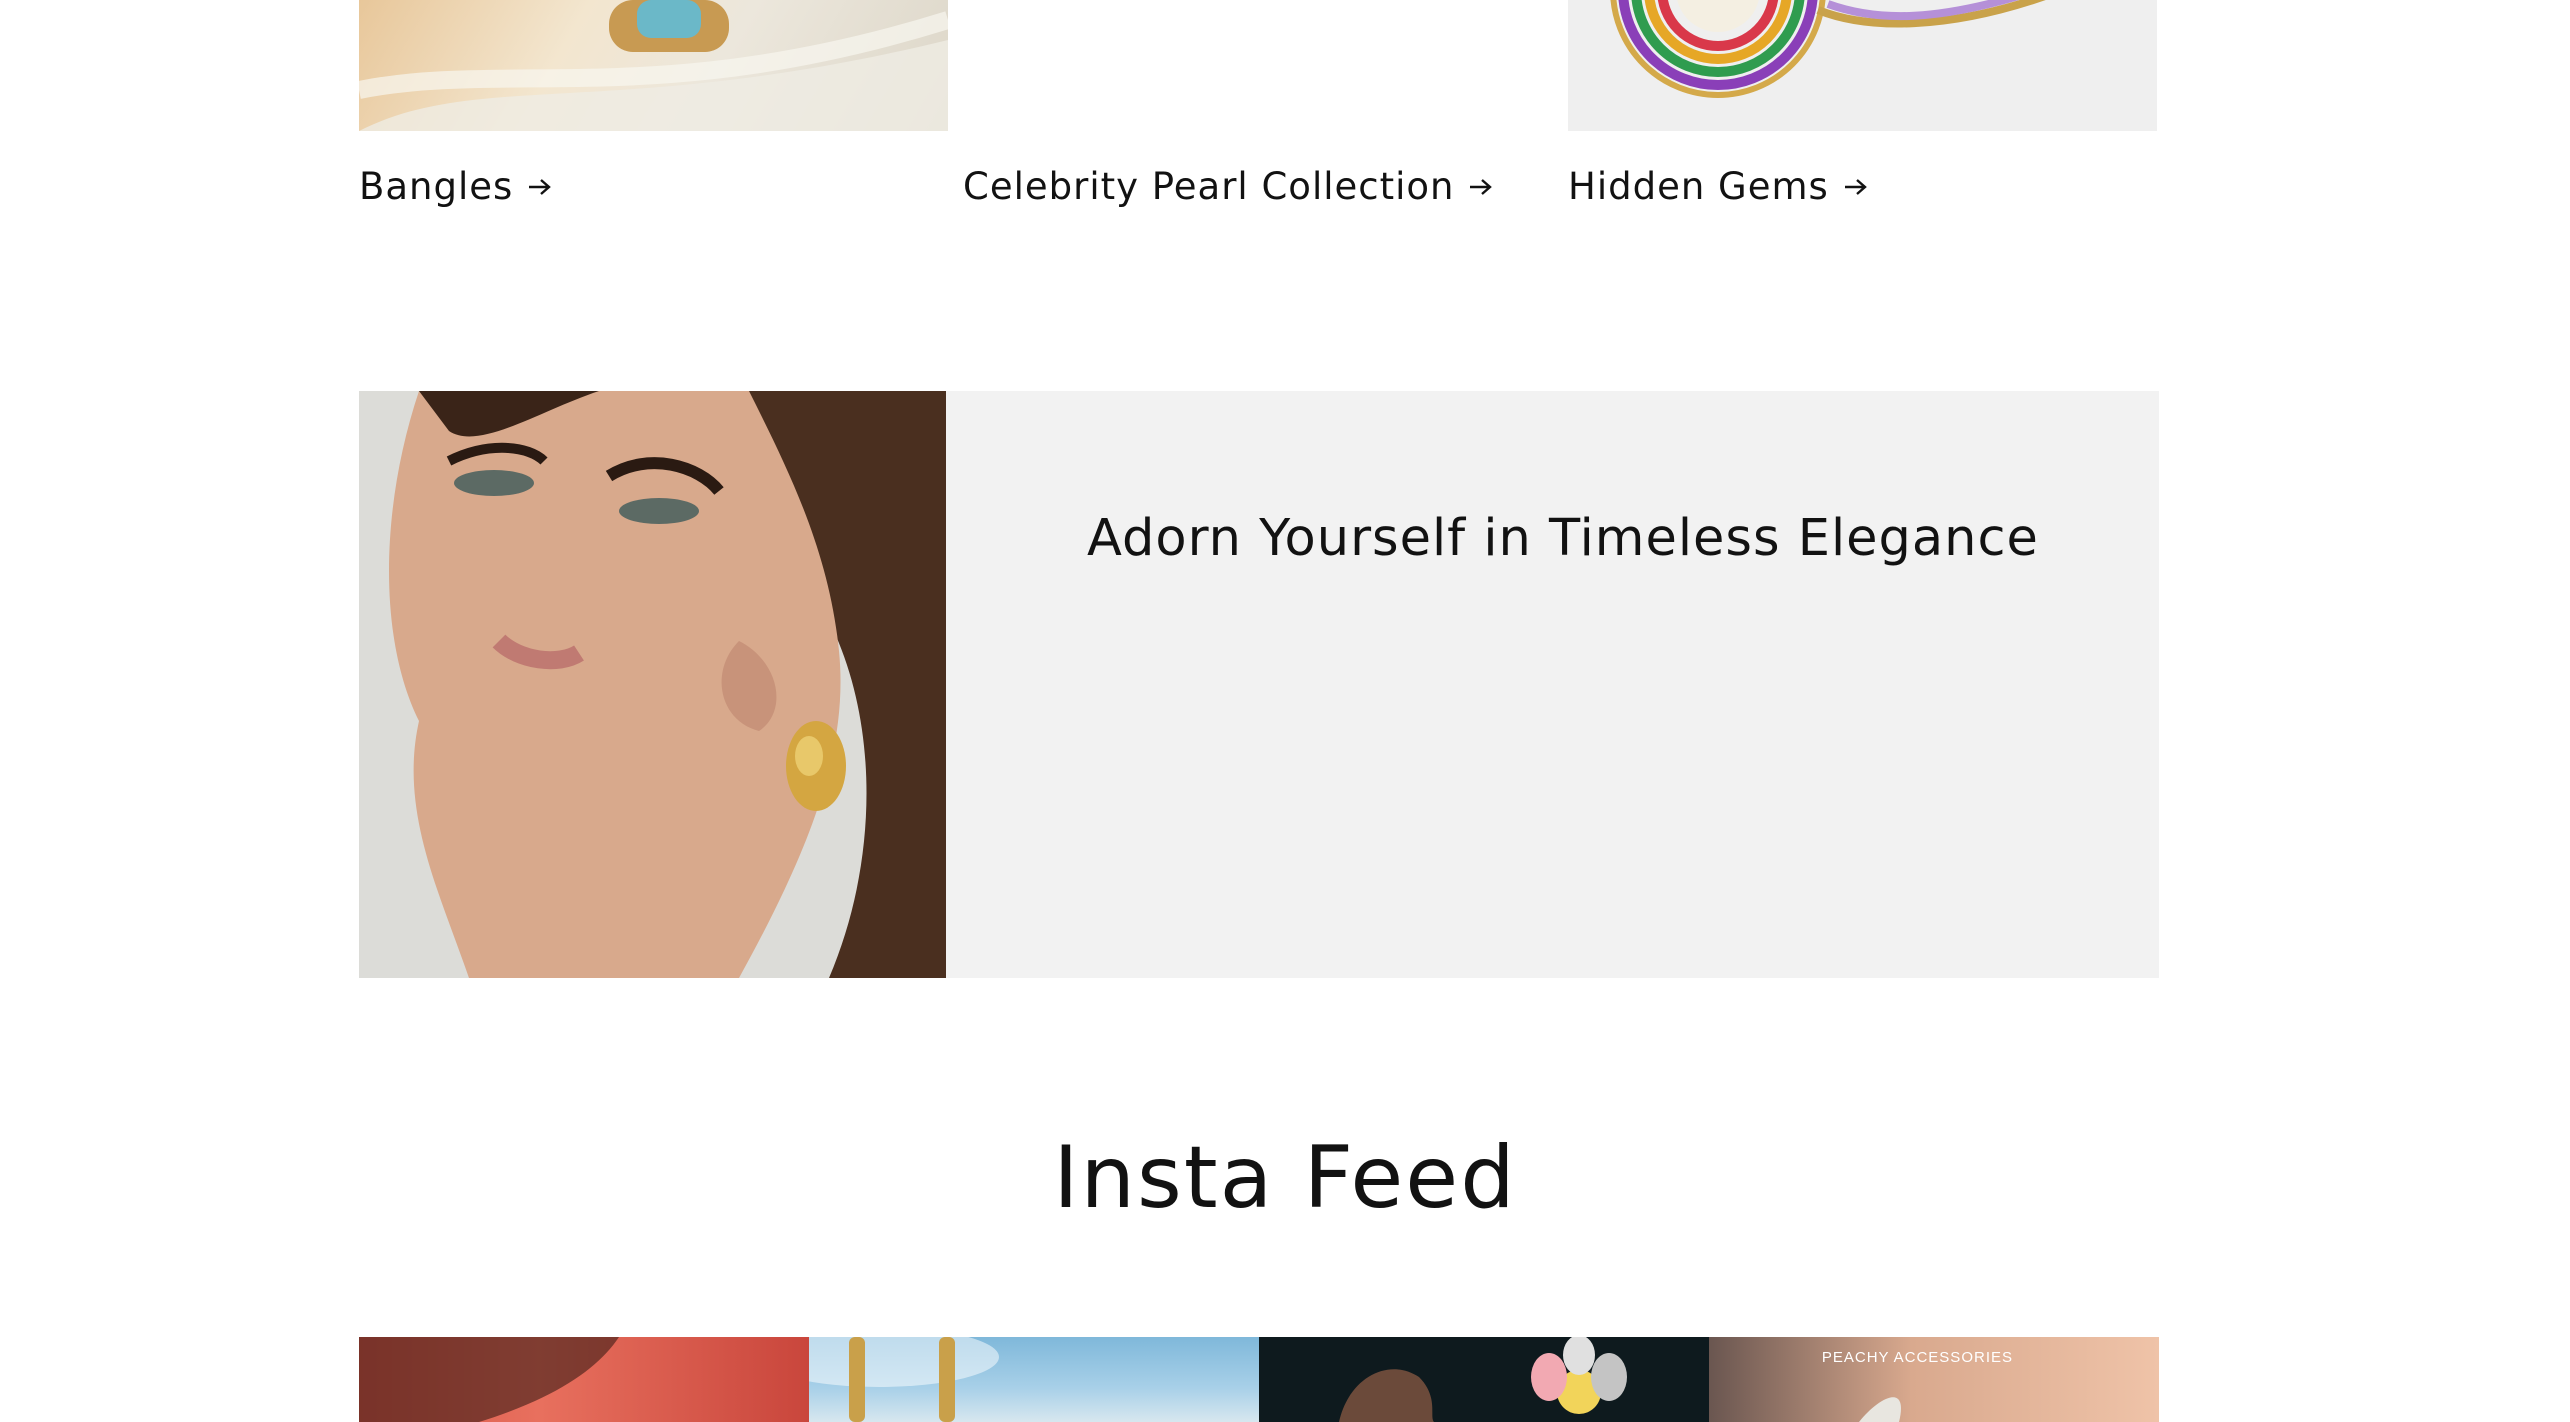  Describe the element at coordinates (653, 65) in the screenshot. I see `bangles-image` at that location.